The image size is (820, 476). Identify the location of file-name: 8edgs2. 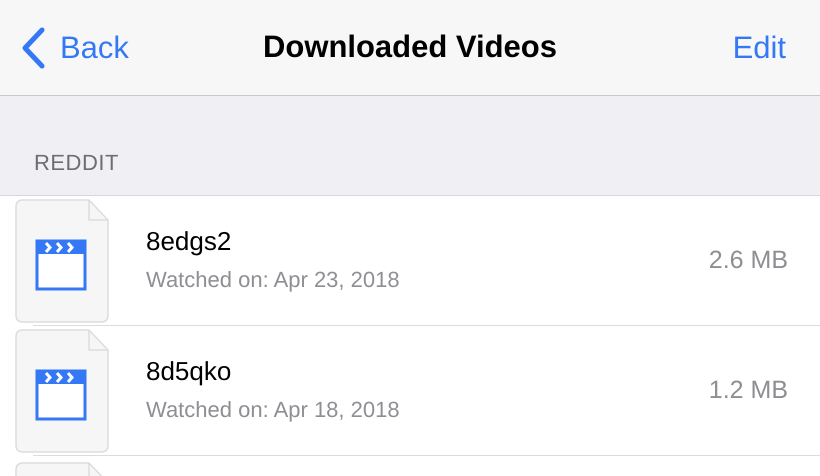
(189, 242).